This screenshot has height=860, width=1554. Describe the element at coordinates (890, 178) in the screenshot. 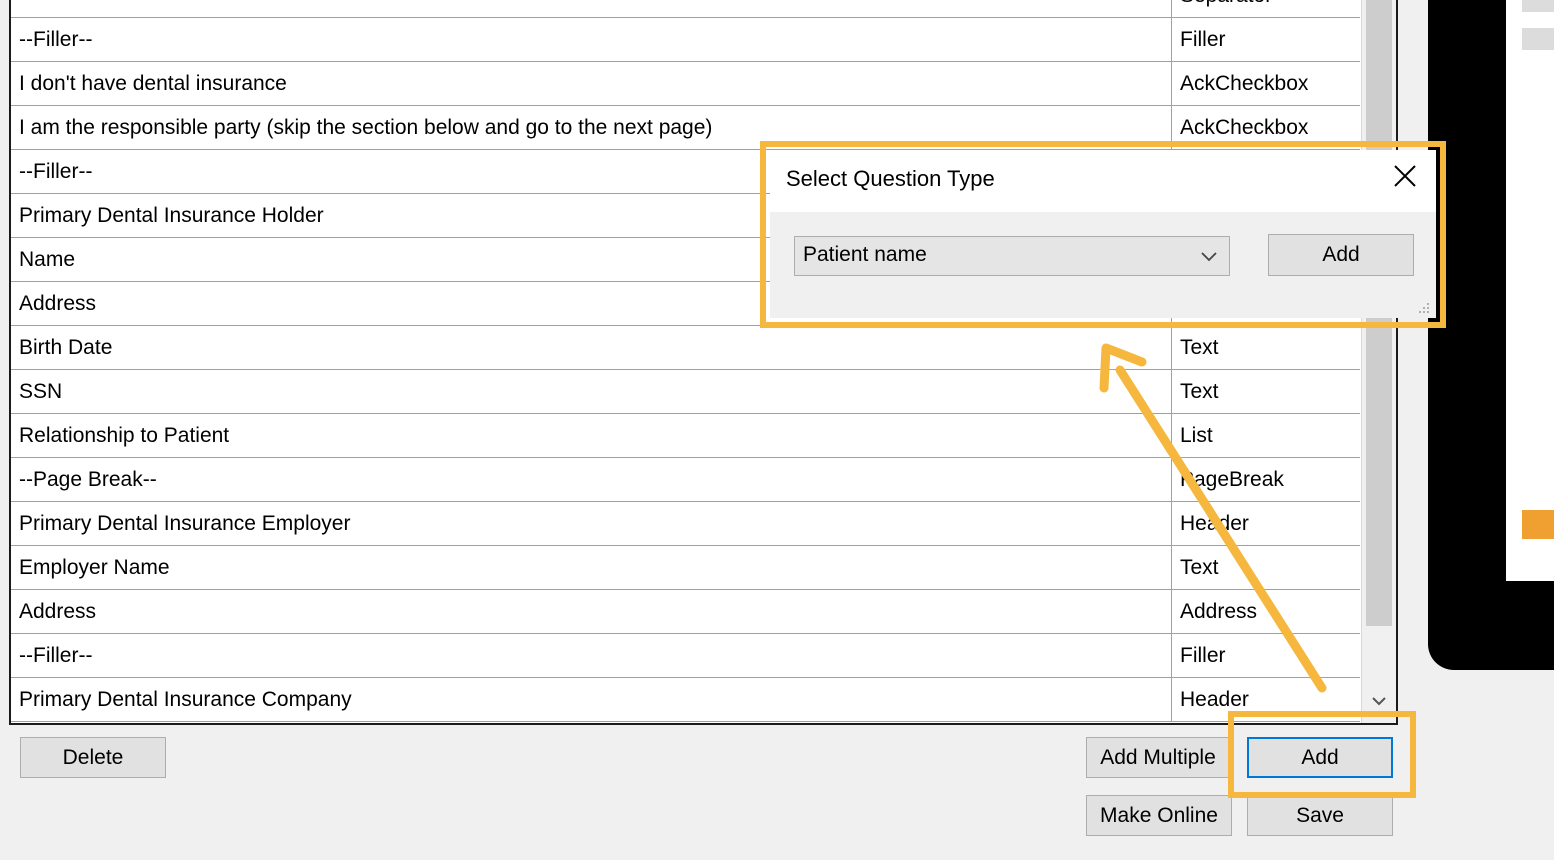

I see `dialog-title: Select Question Type` at that location.